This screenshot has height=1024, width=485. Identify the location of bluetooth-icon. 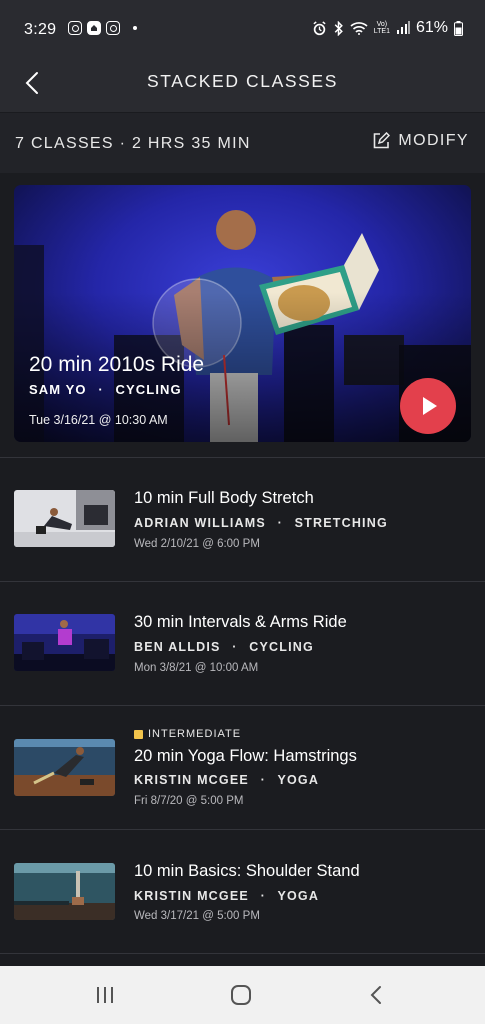
(338, 28).